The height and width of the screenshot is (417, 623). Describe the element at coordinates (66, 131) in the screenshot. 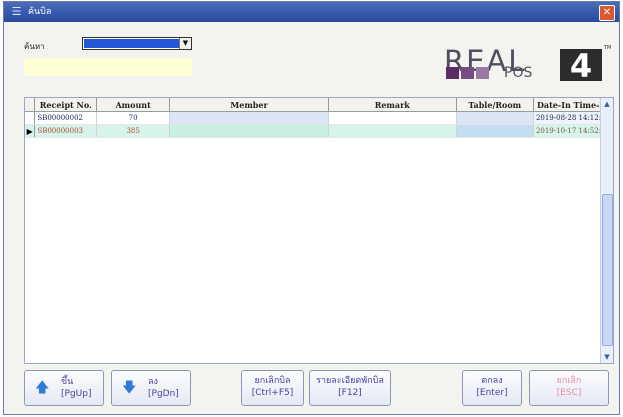

I see `cell-receipt: SB00000003` at that location.